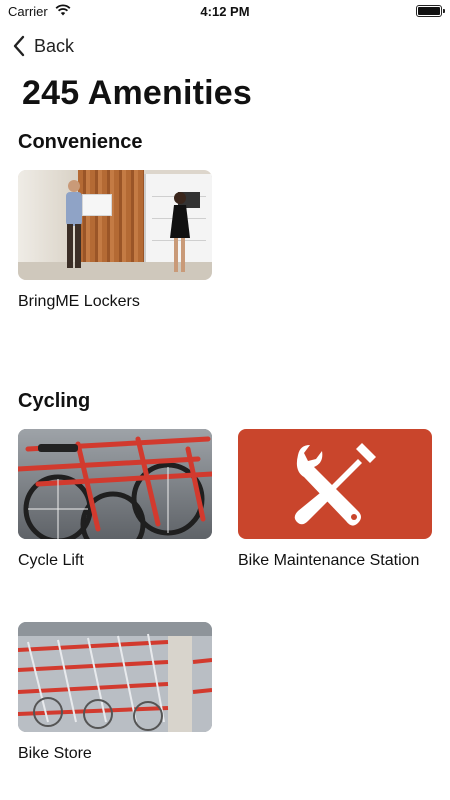 This screenshot has width=450, height=800. I want to click on chevron-left-icon, so click(19, 46).